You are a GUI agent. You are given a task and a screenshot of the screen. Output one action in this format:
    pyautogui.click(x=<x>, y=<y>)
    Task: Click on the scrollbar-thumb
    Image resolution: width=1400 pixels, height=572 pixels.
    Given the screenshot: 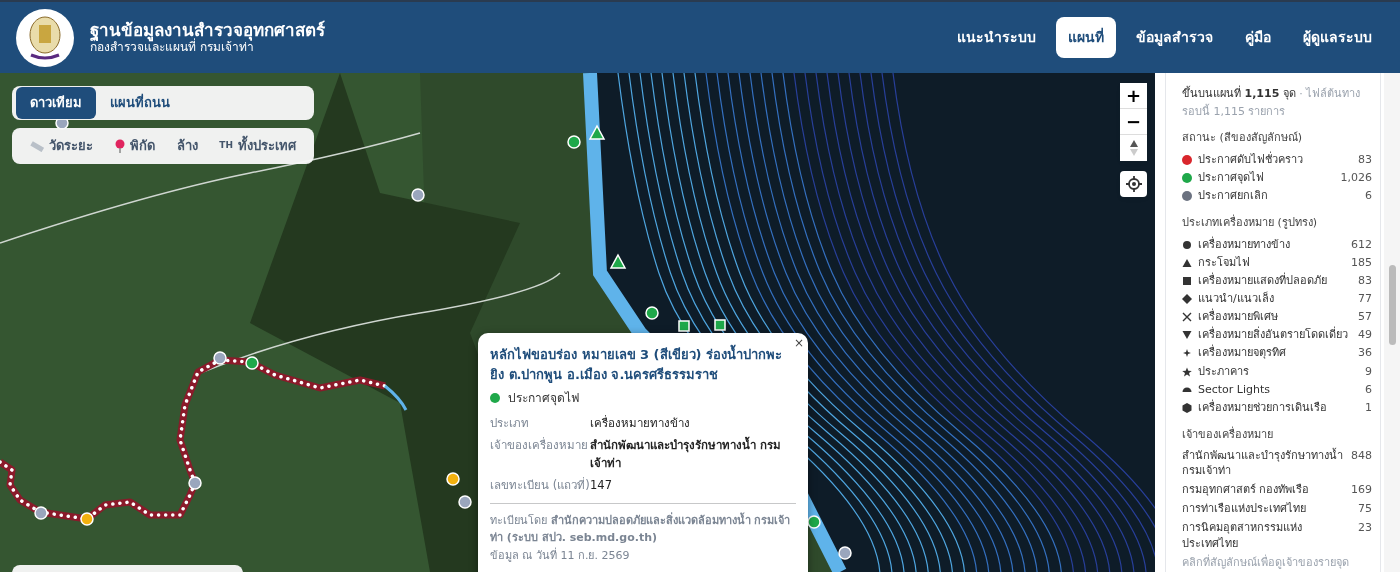 What is the action you would take?
    pyautogui.click(x=1392, y=305)
    